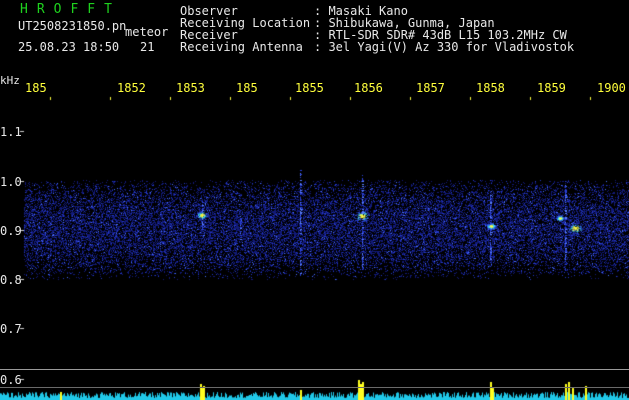  What do you see at coordinates (430, 88) in the screenshot?
I see `time-tick: 1857` at bounding box center [430, 88].